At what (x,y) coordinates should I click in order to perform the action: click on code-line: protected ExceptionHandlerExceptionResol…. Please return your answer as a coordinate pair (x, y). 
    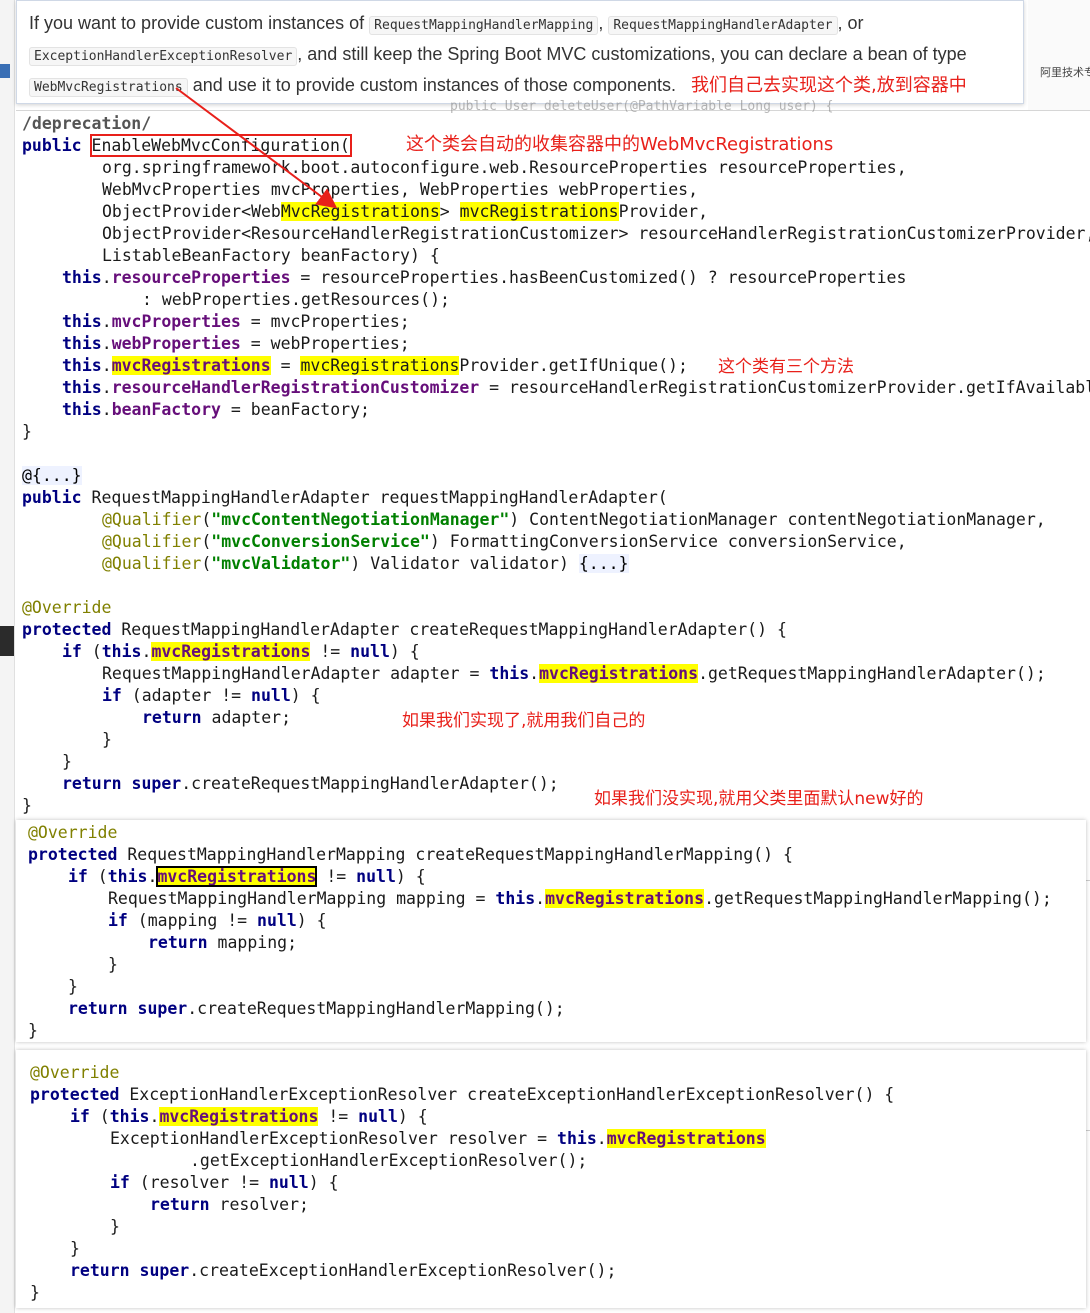
    Looking at the image, I should click on (462, 1094).